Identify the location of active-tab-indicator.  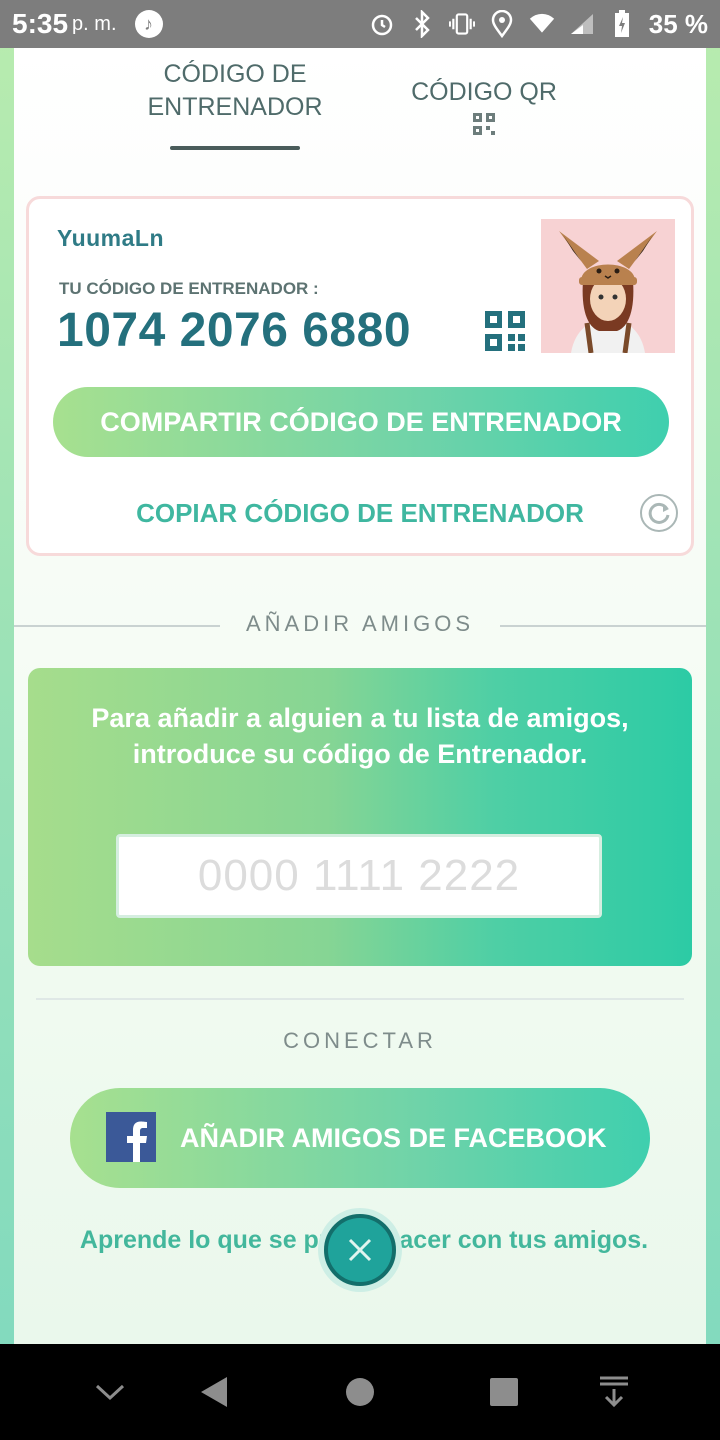
(235, 148).